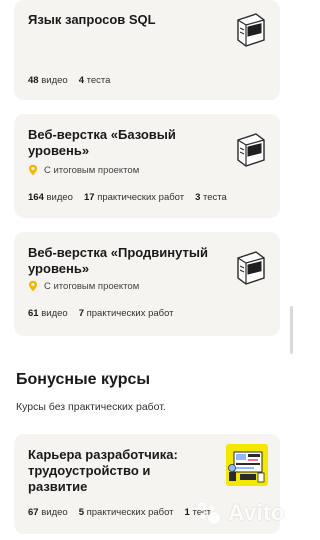 This screenshot has height=540, width=320. I want to click on course-title: Веб-верстка «Продвинутый уровень», so click(118, 260).